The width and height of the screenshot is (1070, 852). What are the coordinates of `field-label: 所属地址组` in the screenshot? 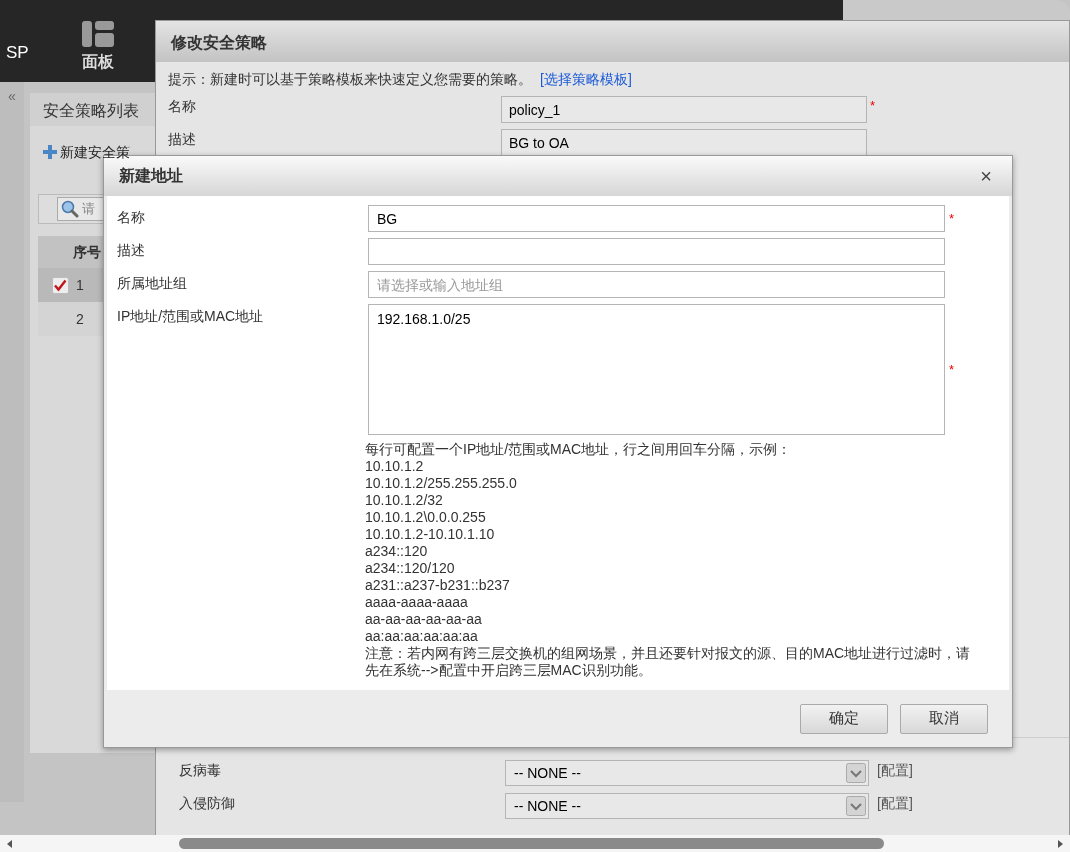 It's located at (152, 283).